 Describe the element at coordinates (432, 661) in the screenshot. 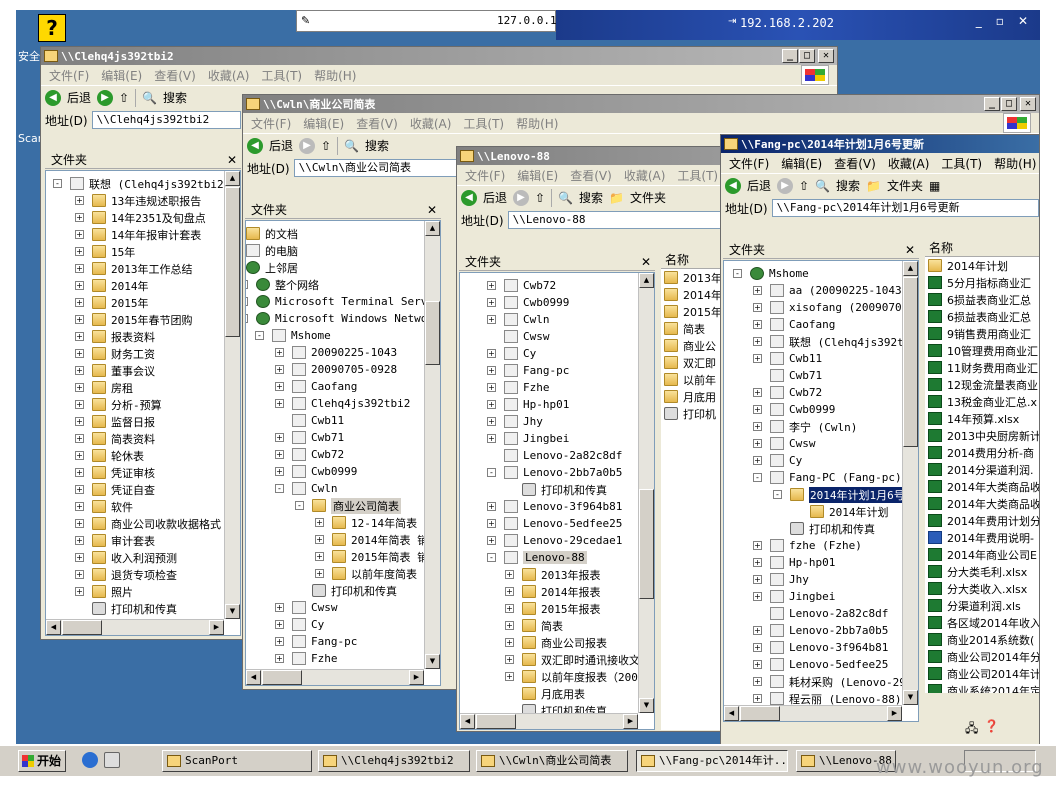

I see `scroll-down-arrow: ▼` at that location.